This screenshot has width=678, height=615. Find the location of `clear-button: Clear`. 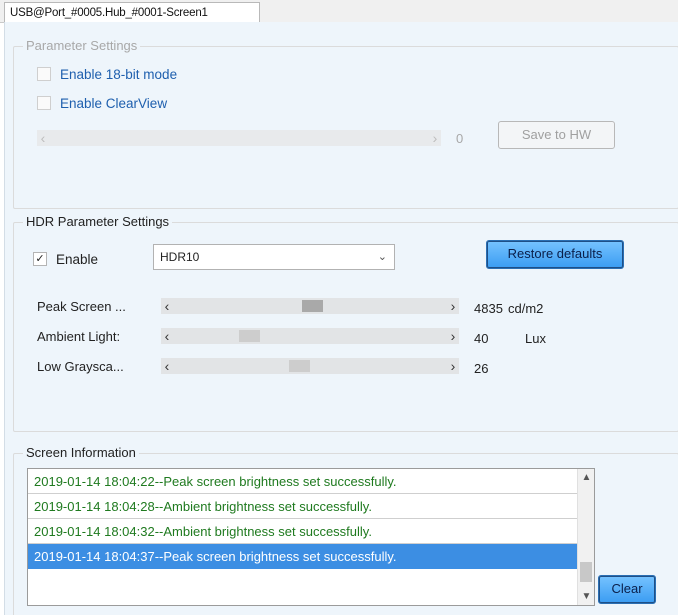

clear-button: Clear is located at coordinates (627, 589).